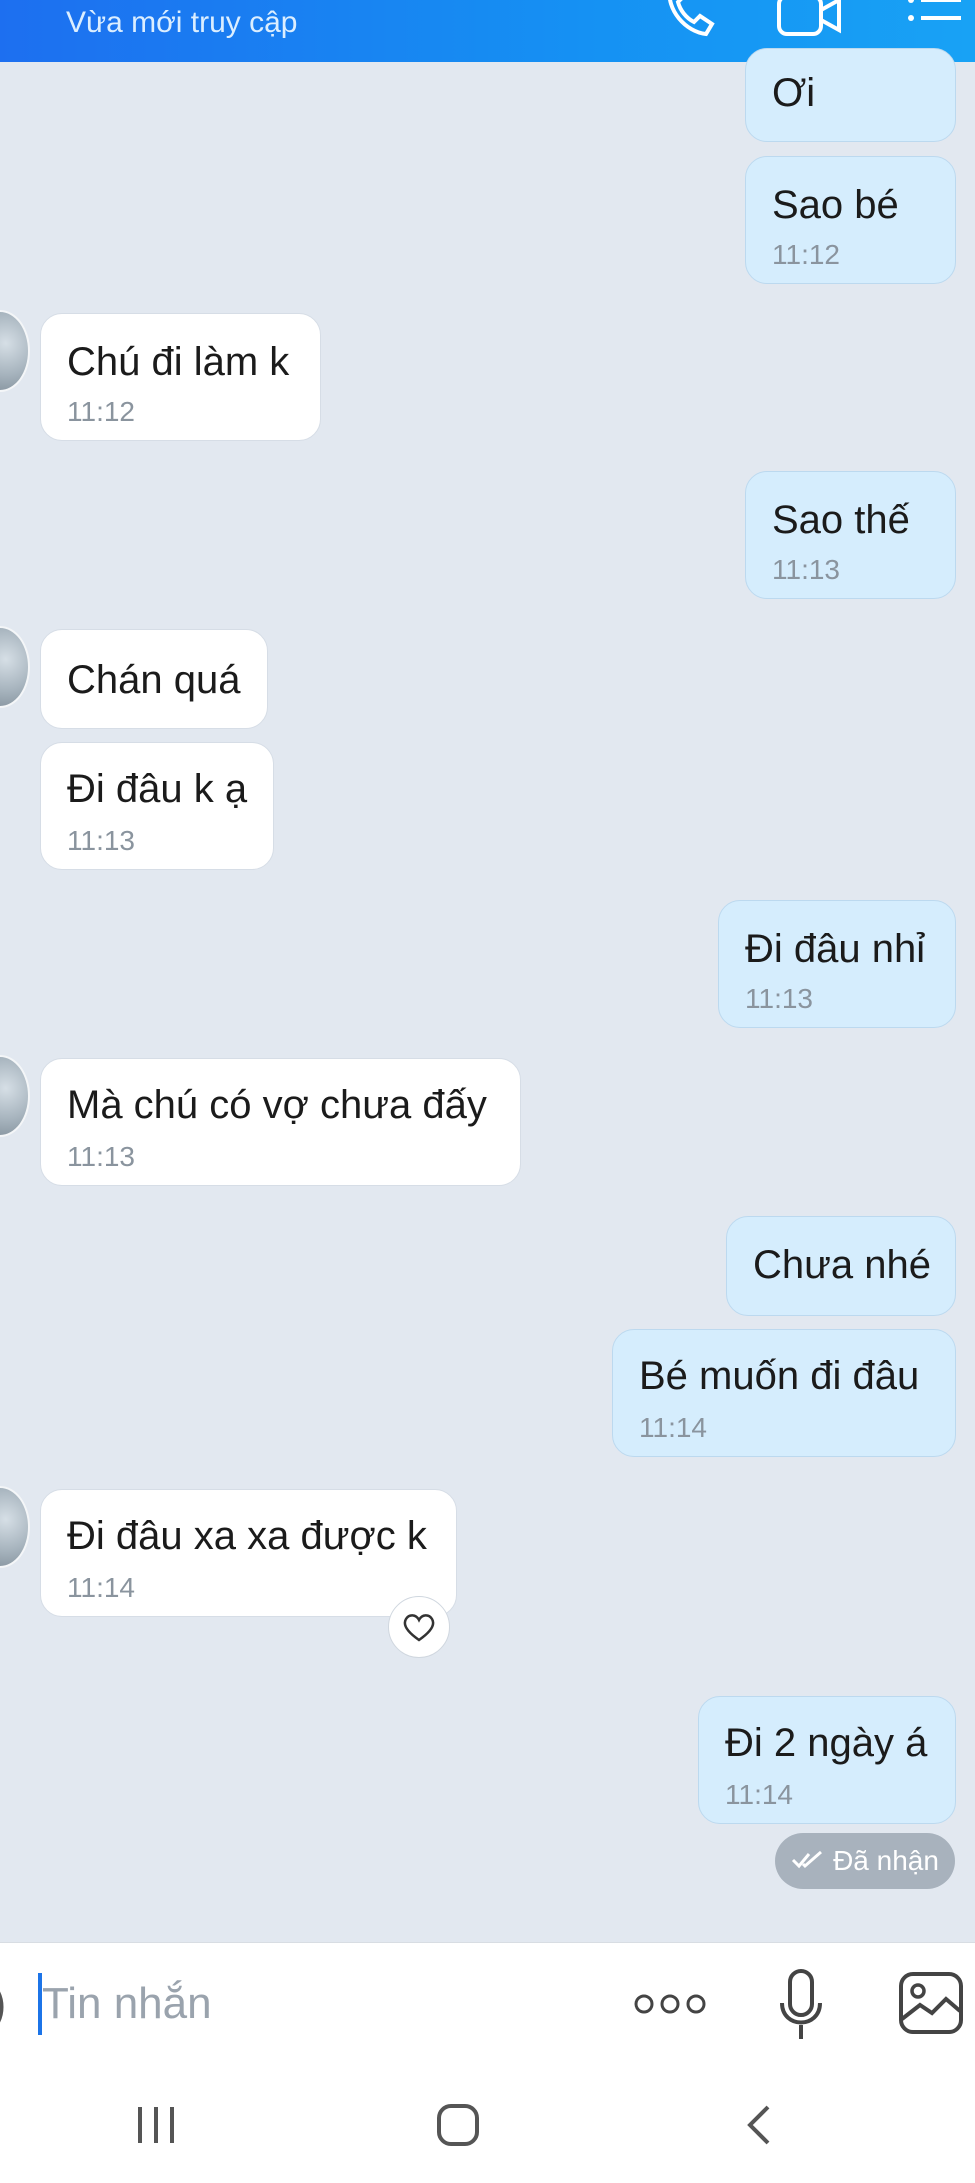 The width and height of the screenshot is (975, 2183). Describe the element at coordinates (487, 2005) in the screenshot. I see `message-composer: Tin nhắn` at that location.